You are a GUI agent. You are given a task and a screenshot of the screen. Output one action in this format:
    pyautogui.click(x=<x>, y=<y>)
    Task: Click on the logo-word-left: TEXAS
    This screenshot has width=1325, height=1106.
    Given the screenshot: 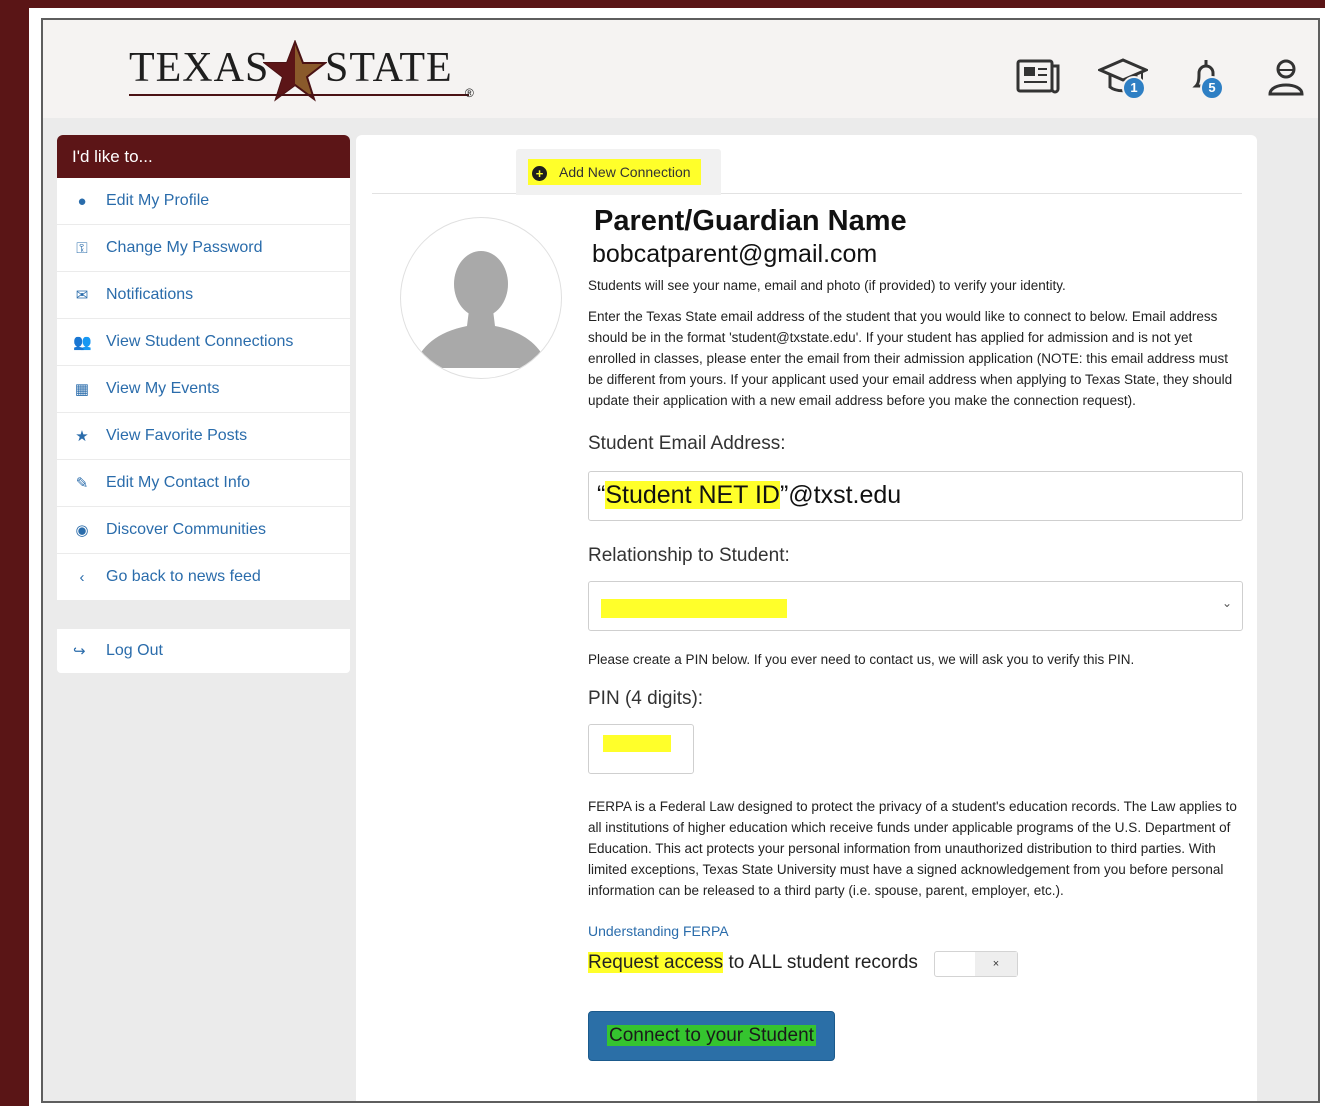 What is the action you would take?
    pyautogui.click(x=199, y=68)
    